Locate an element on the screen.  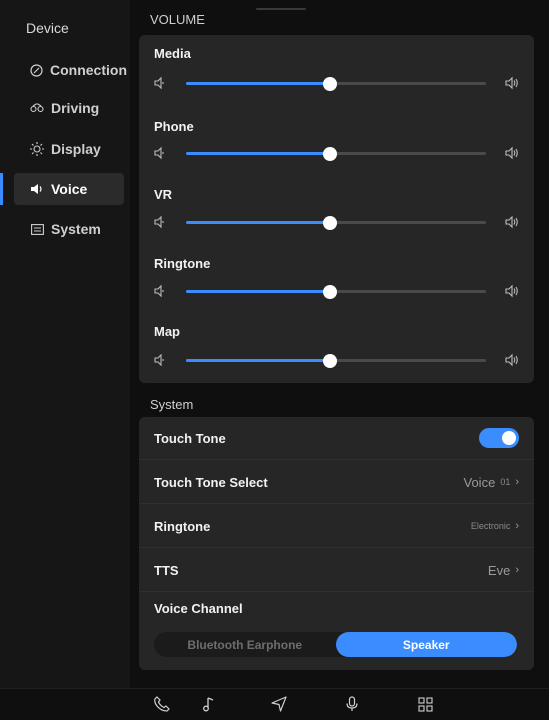
ringtone-value: Electronic › is located at coordinates (495, 526).